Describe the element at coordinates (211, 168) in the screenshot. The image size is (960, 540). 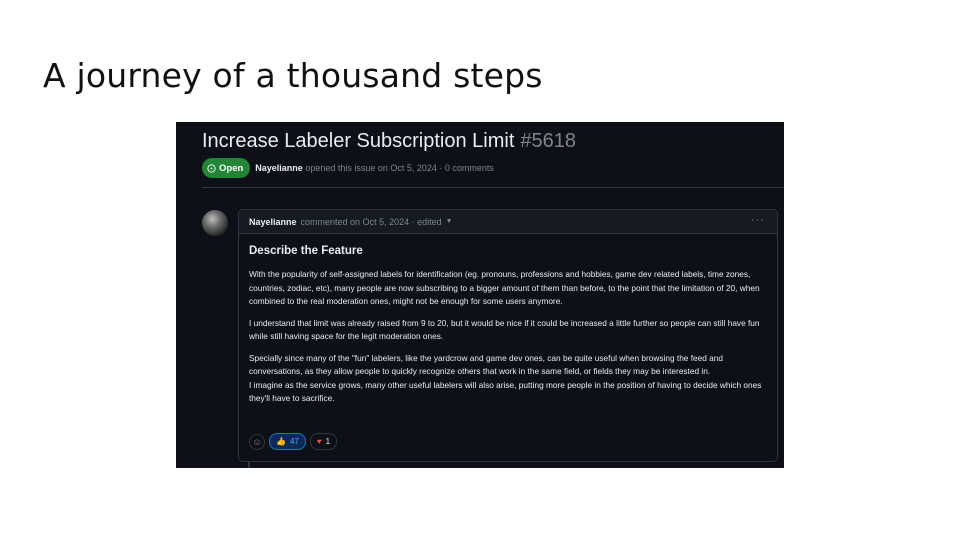
I see `issue-open-icon` at that location.